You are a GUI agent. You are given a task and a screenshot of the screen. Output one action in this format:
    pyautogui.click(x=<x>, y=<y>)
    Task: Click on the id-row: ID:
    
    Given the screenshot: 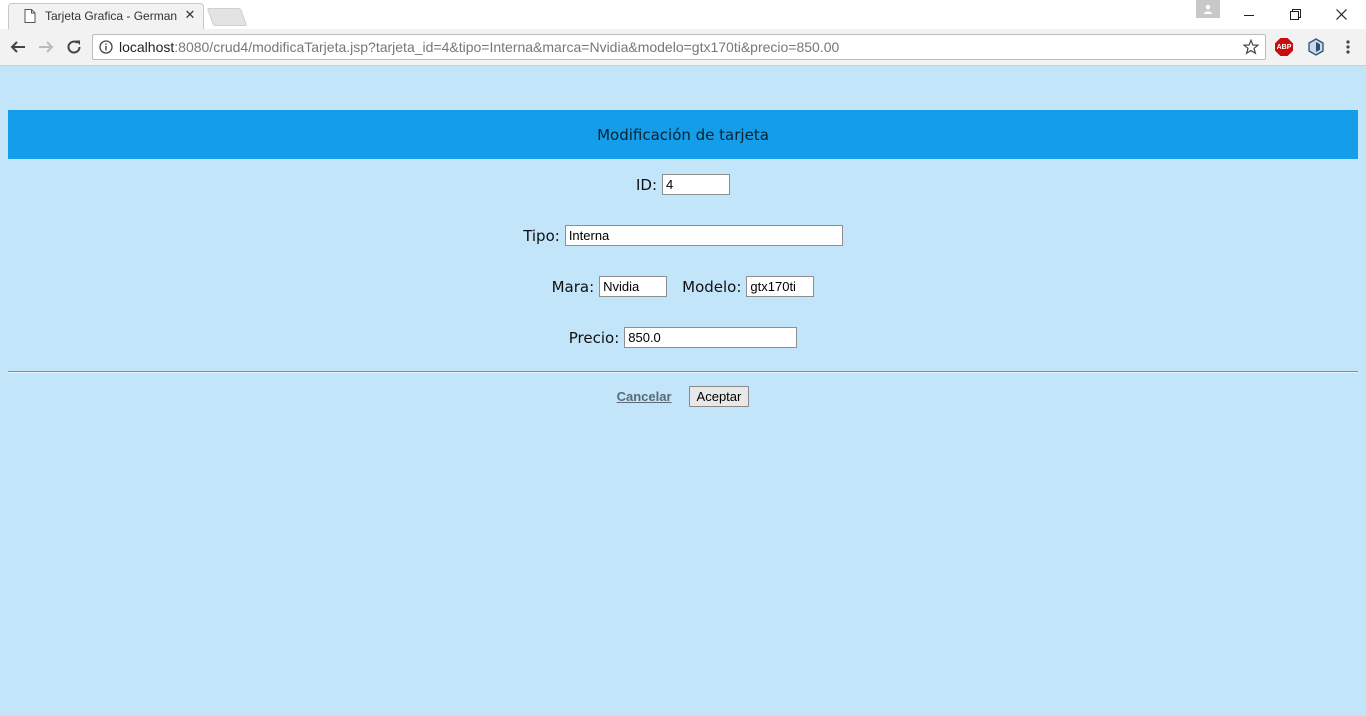 What is the action you would take?
    pyautogui.click(x=683, y=184)
    